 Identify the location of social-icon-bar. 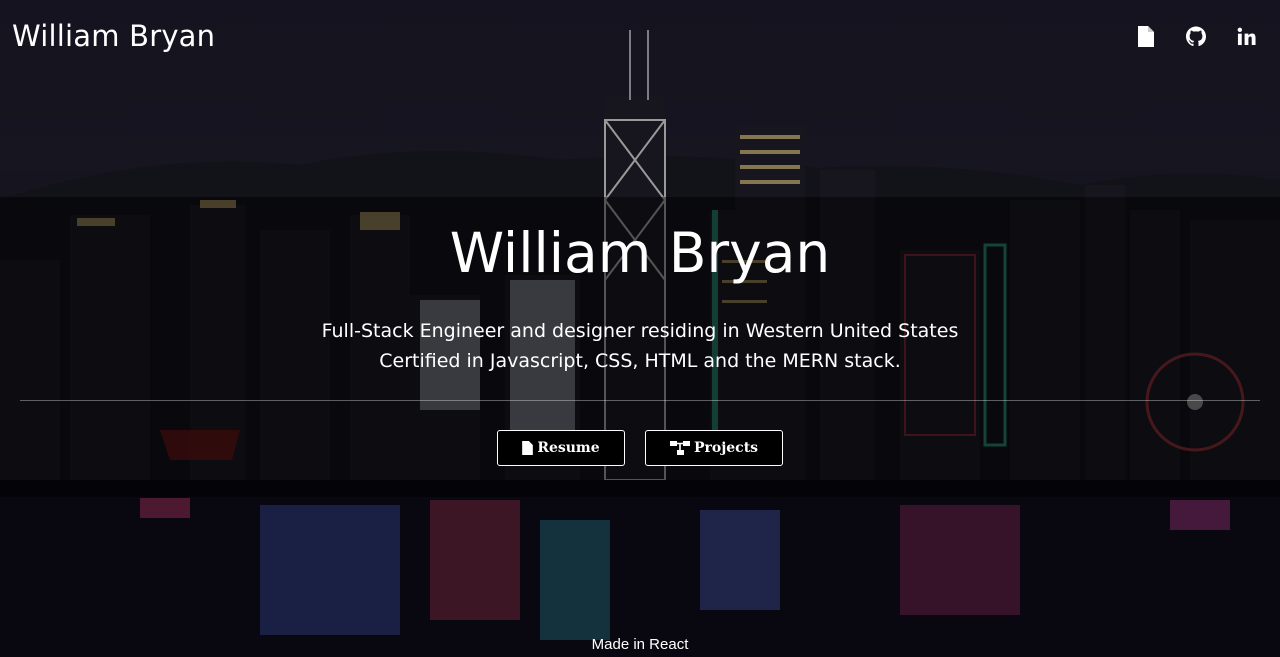
(1196, 36).